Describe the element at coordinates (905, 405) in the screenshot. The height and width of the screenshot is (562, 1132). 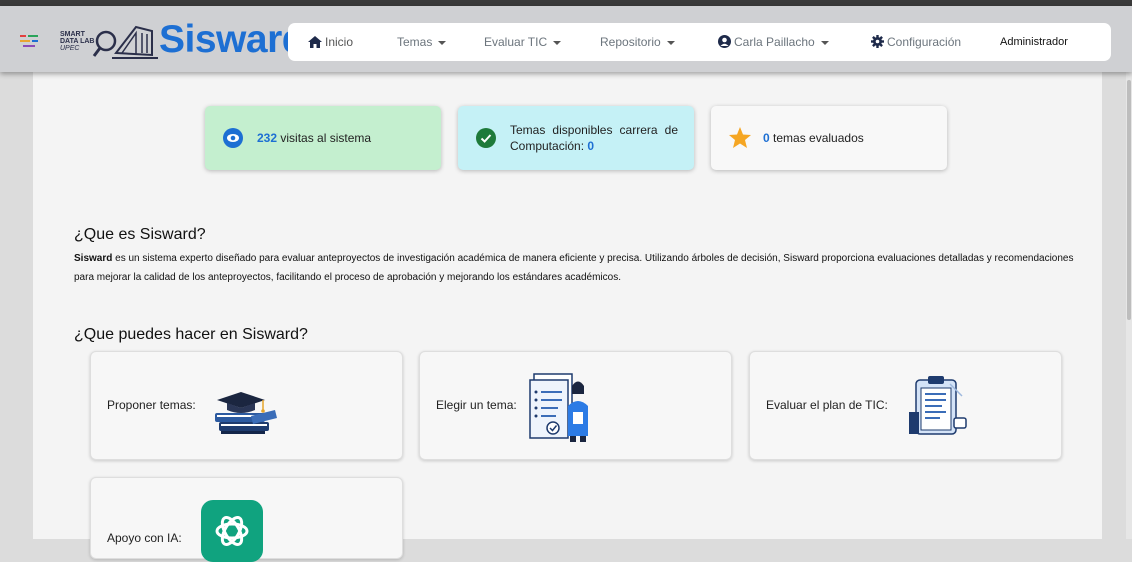
I see `card-evaluar-plan: Evaluar el plan de TIC:` at that location.